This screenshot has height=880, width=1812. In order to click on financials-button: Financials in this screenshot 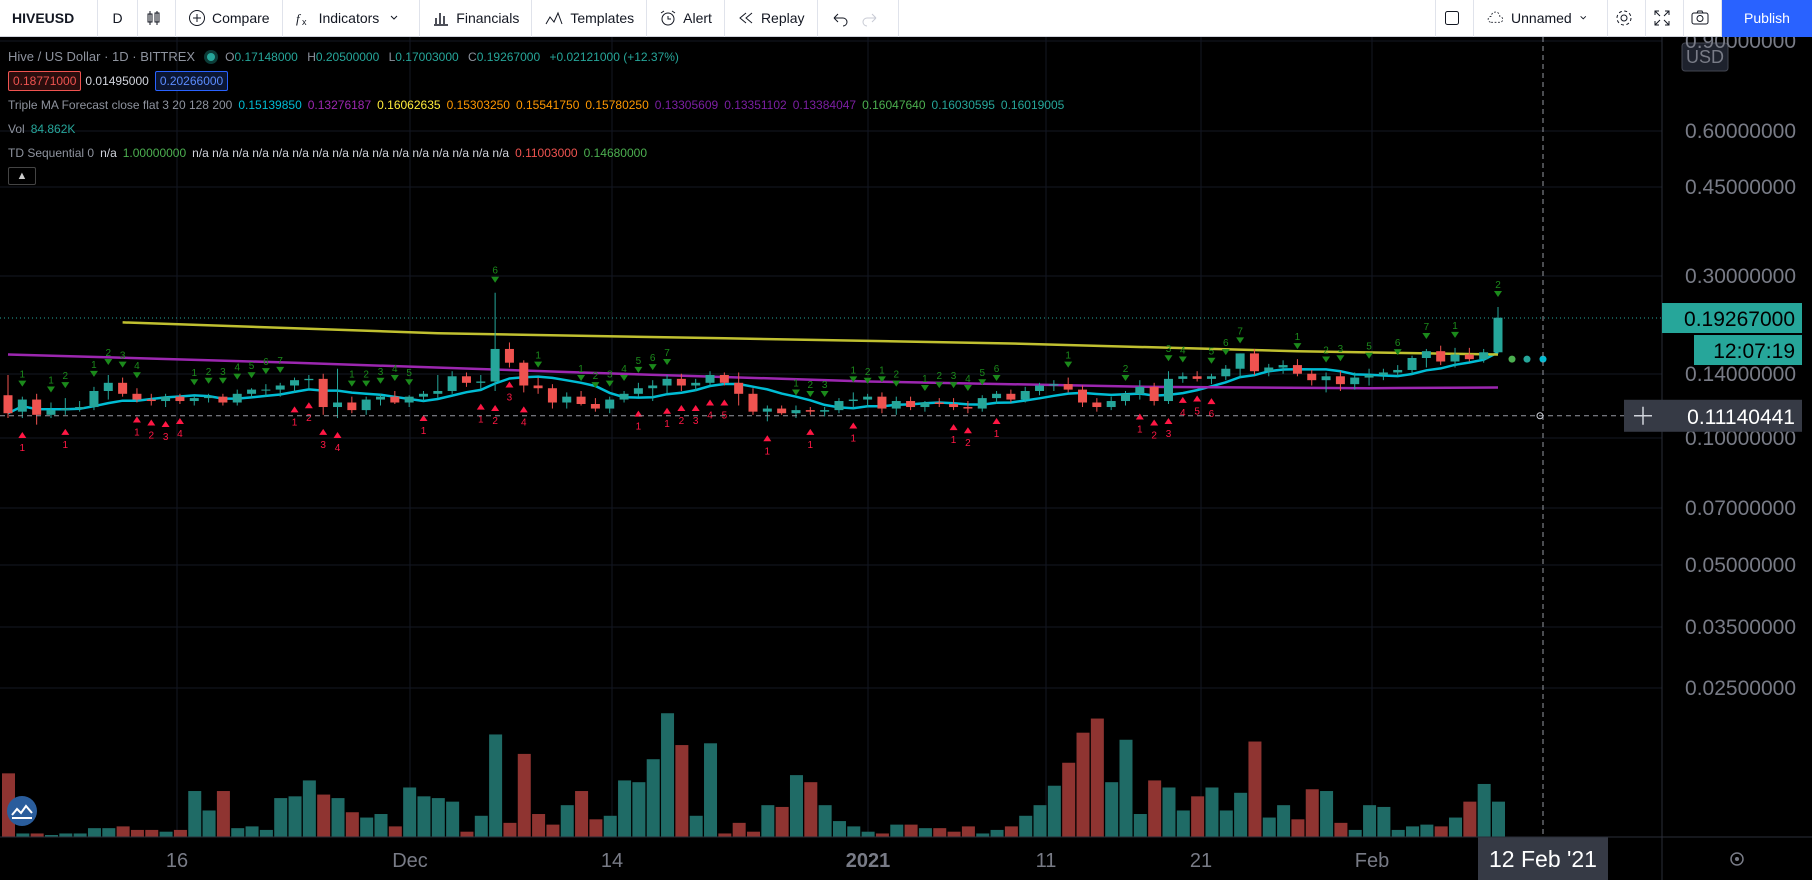, I will do `click(476, 18)`.